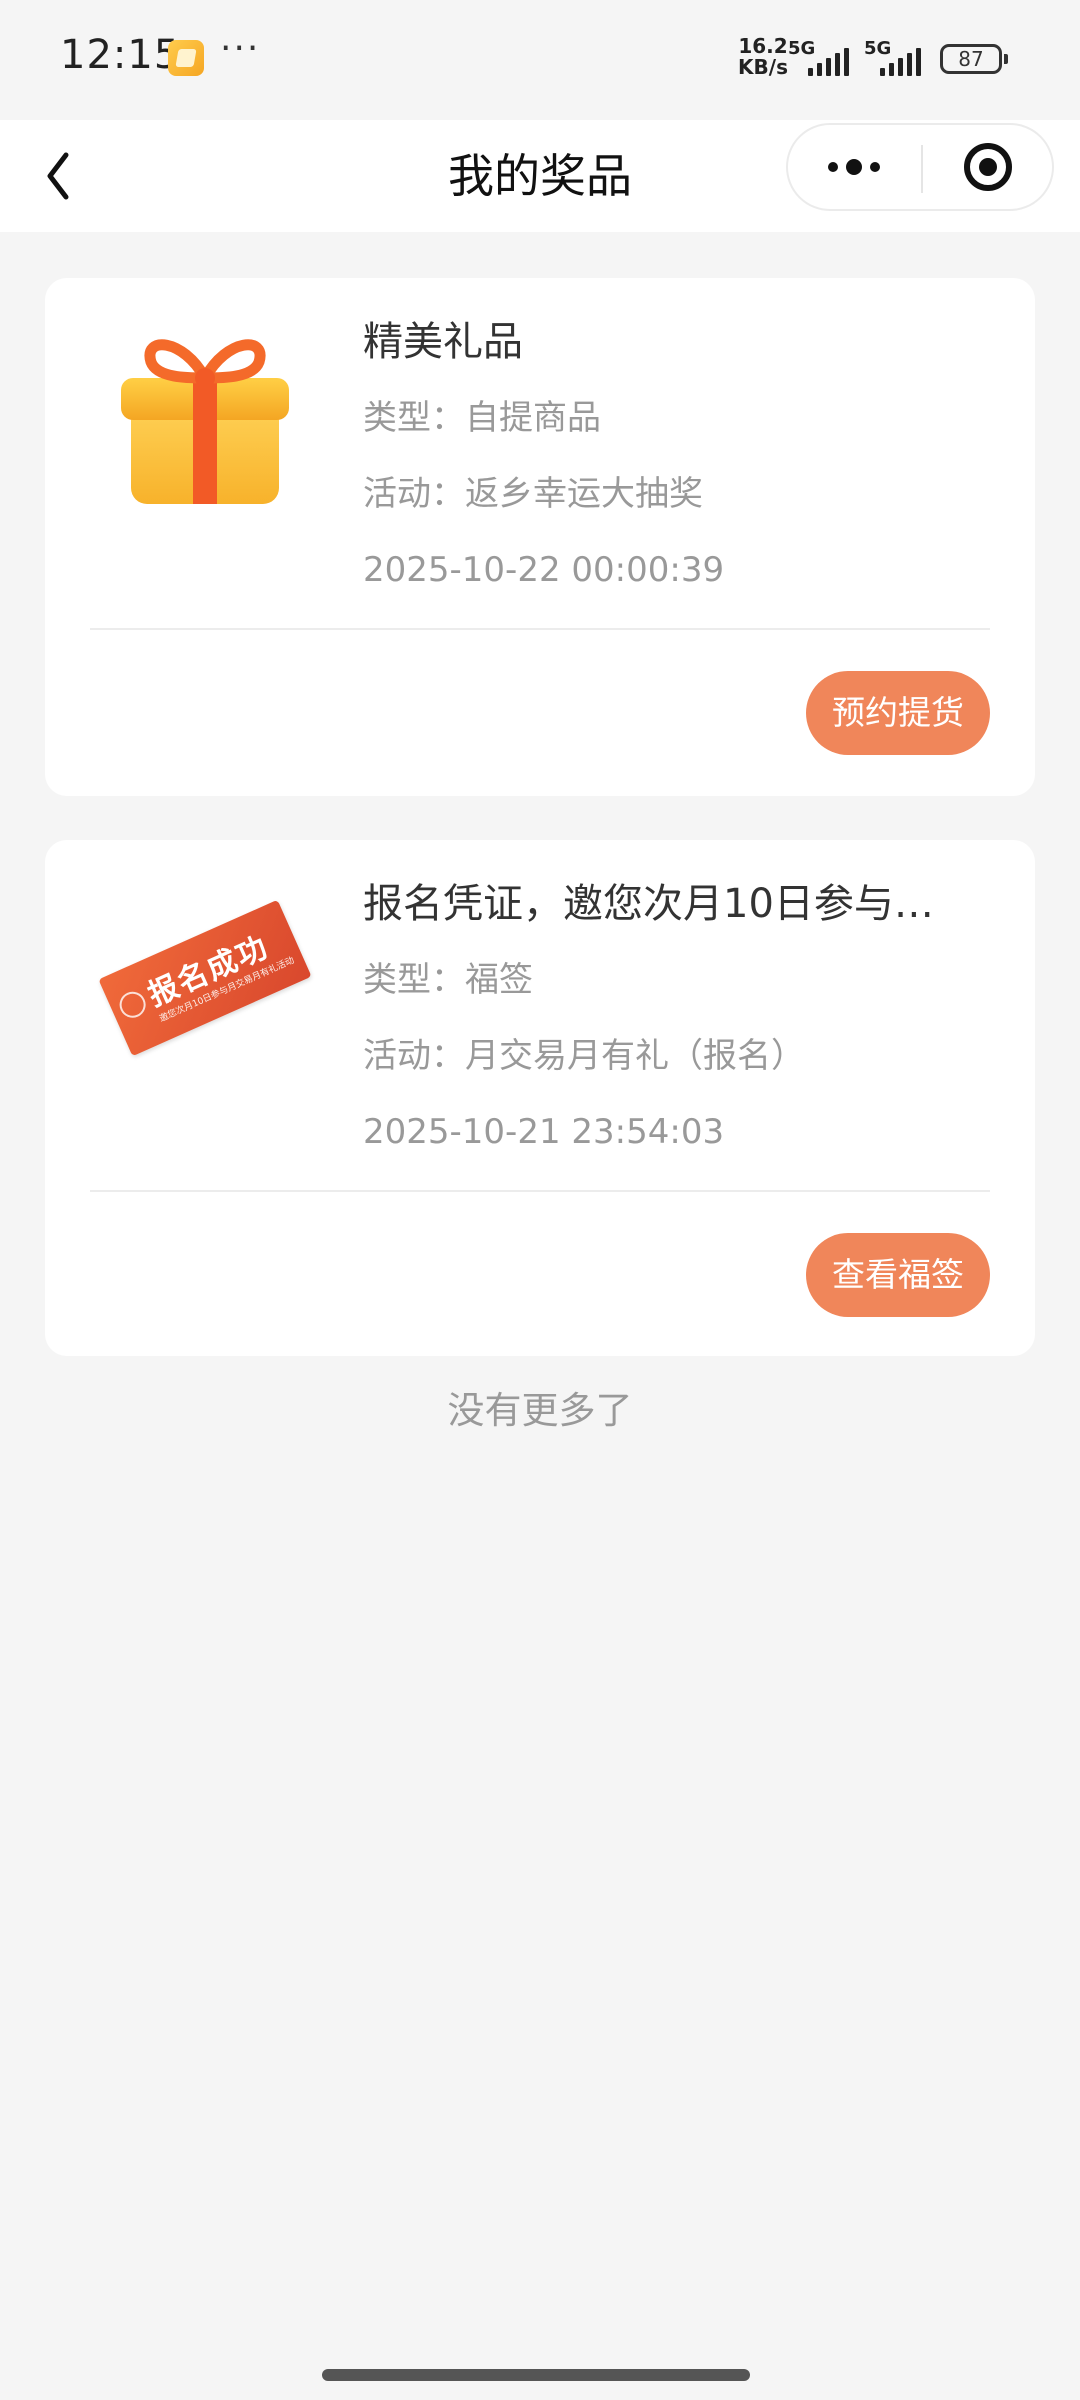 This screenshot has height=2400, width=1080. I want to click on status-time: 12:15, so click(120, 55).